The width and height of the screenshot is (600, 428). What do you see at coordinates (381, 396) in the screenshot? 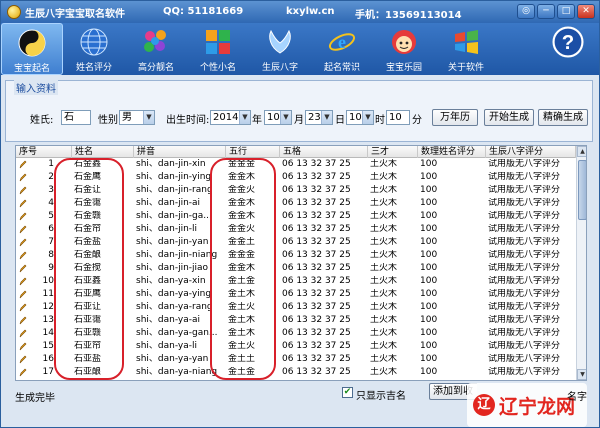
I see `only-good-names-label: 只显示吉名` at bounding box center [381, 396].